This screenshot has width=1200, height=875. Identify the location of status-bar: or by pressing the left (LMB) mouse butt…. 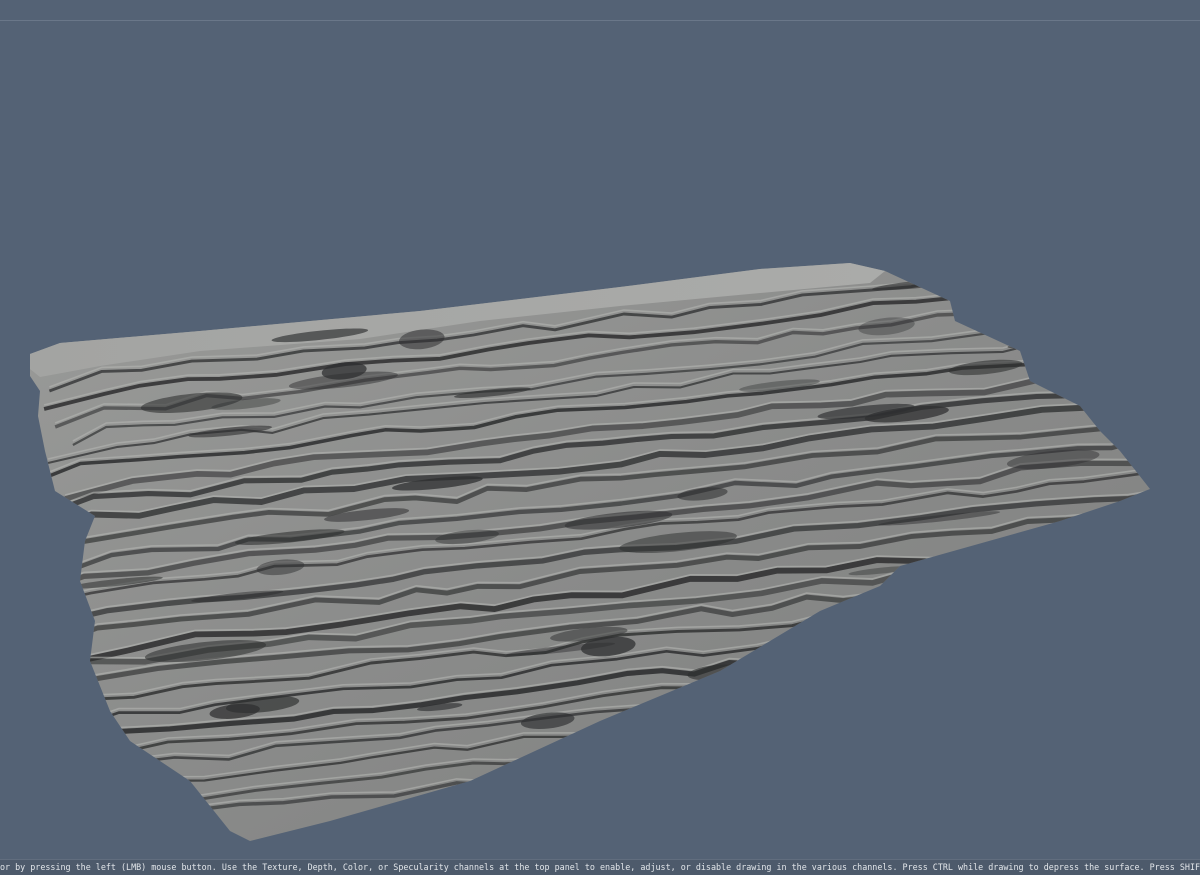
(600, 867).